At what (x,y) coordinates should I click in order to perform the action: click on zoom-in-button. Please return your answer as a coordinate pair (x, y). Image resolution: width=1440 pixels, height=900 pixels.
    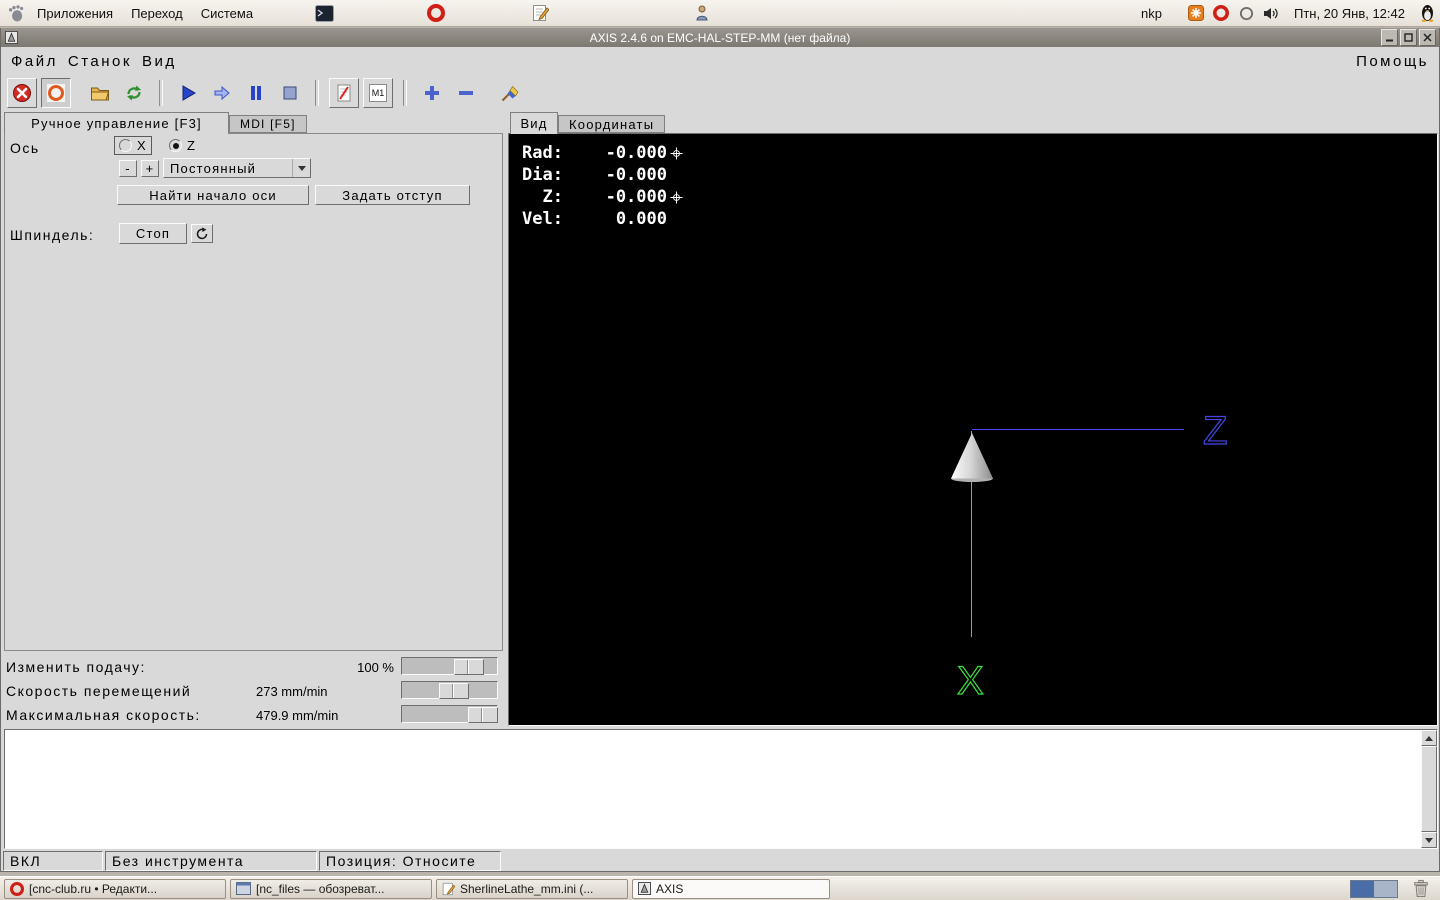
    Looking at the image, I should click on (432, 92).